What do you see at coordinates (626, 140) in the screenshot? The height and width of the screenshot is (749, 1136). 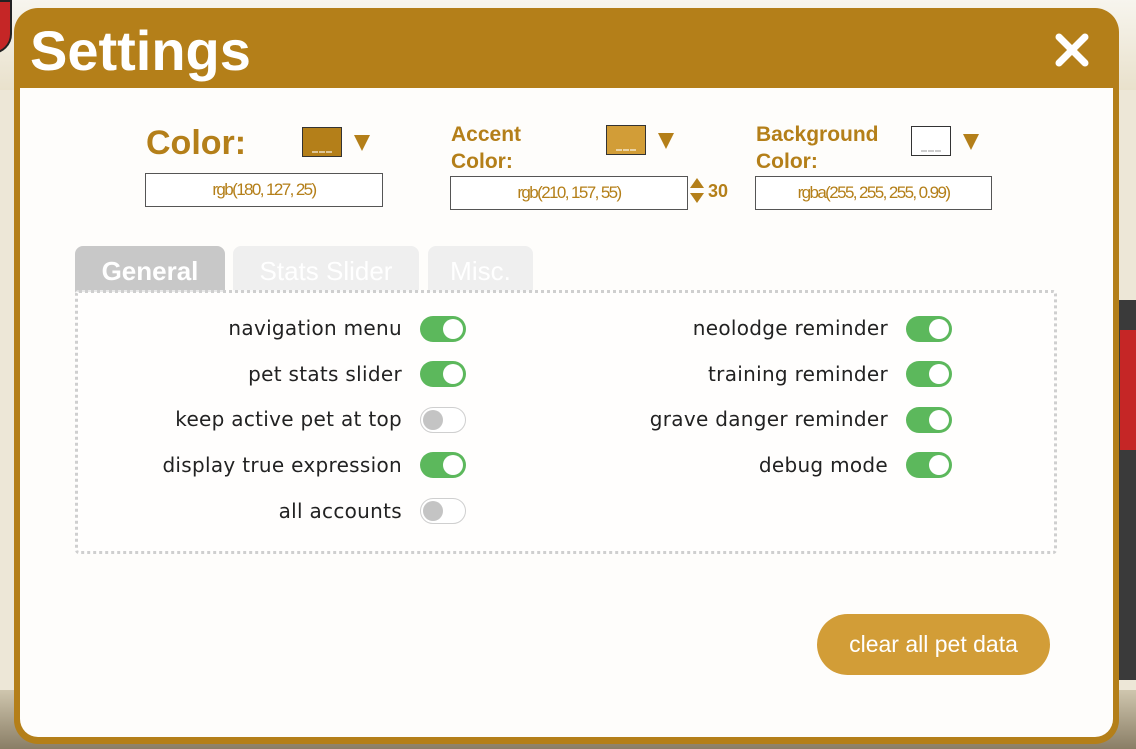 I see `accent-color-swatch` at bounding box center [626, 140].